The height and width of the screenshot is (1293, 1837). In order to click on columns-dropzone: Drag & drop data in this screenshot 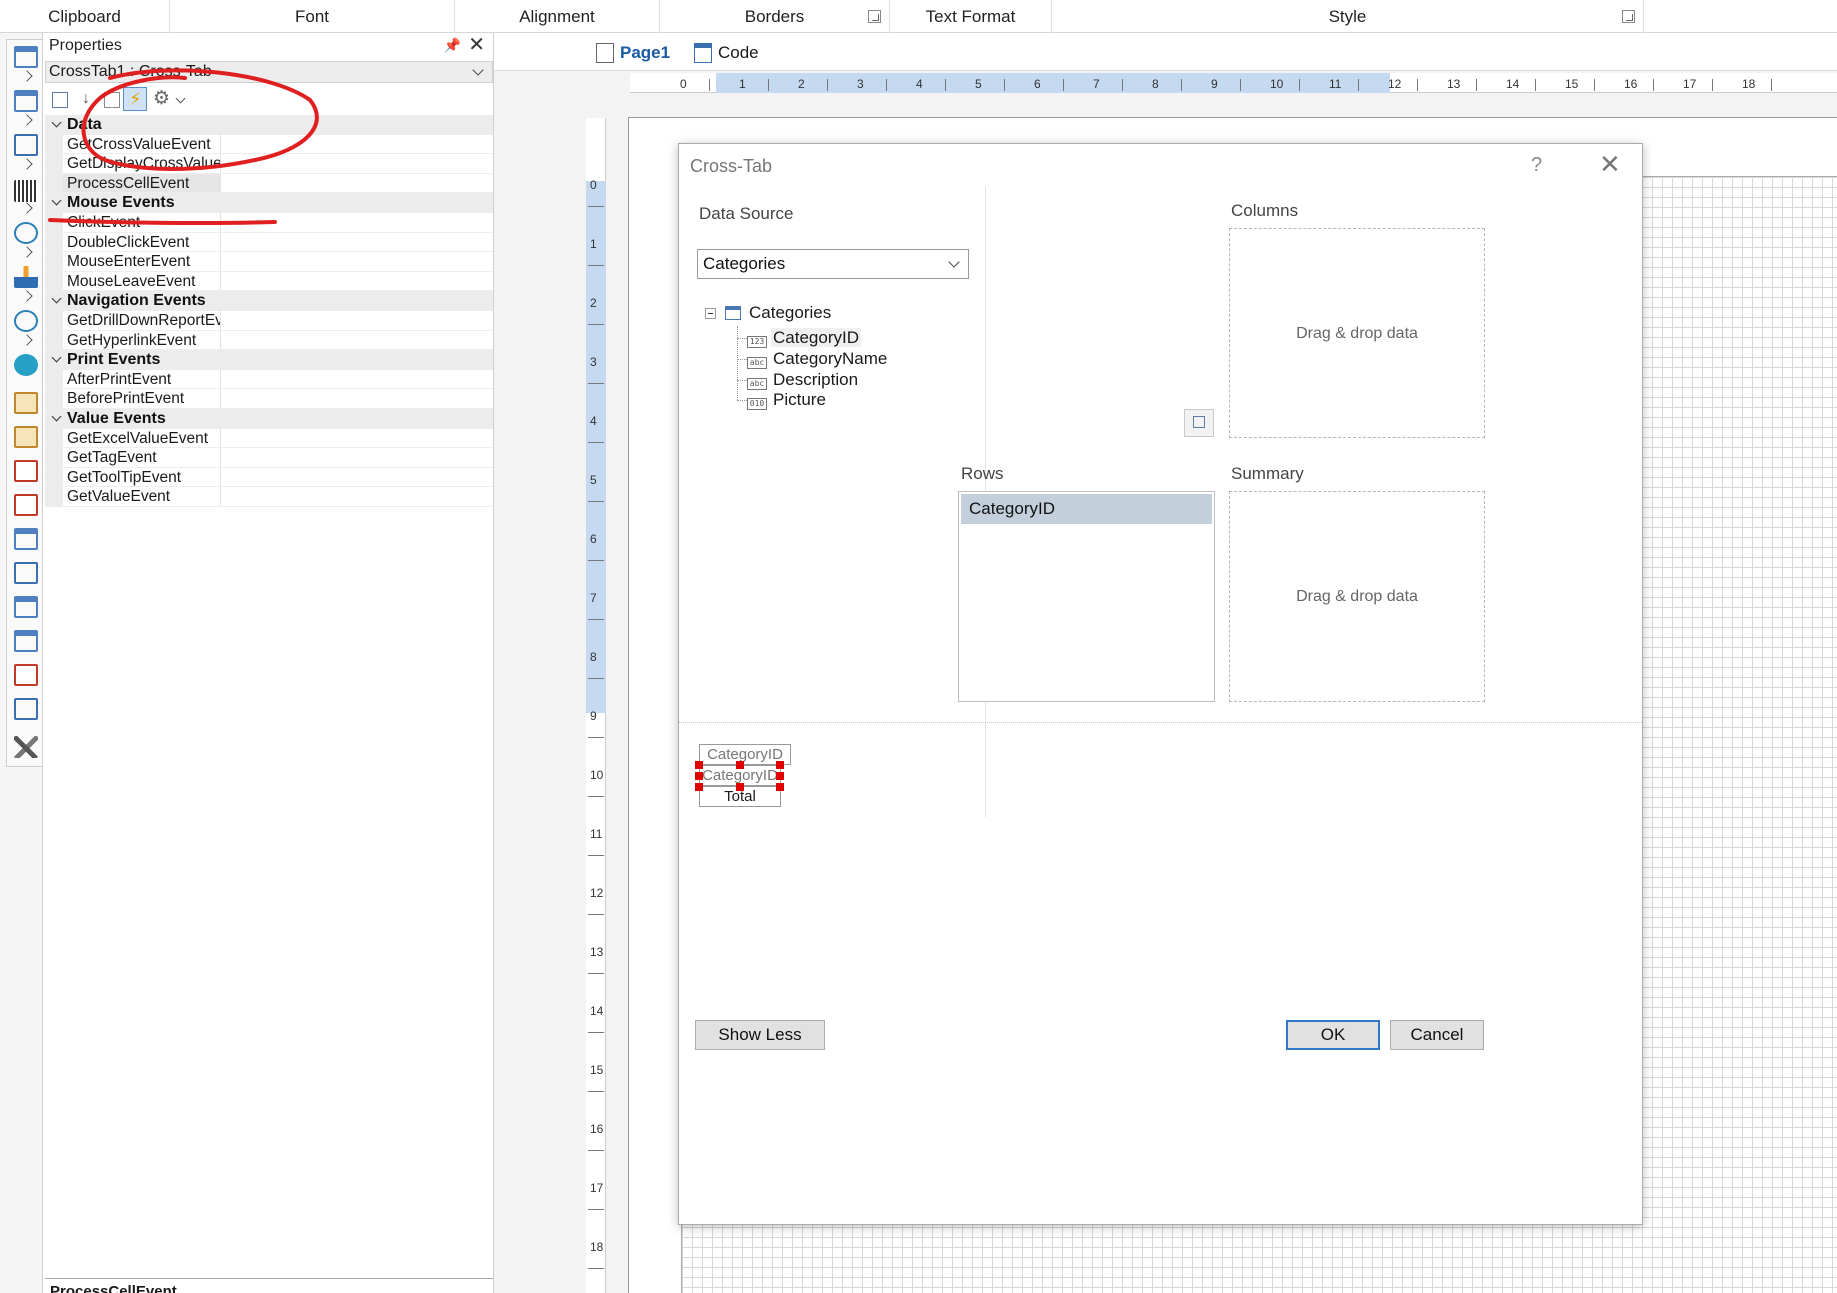, I will do `click(1357, 333)`.